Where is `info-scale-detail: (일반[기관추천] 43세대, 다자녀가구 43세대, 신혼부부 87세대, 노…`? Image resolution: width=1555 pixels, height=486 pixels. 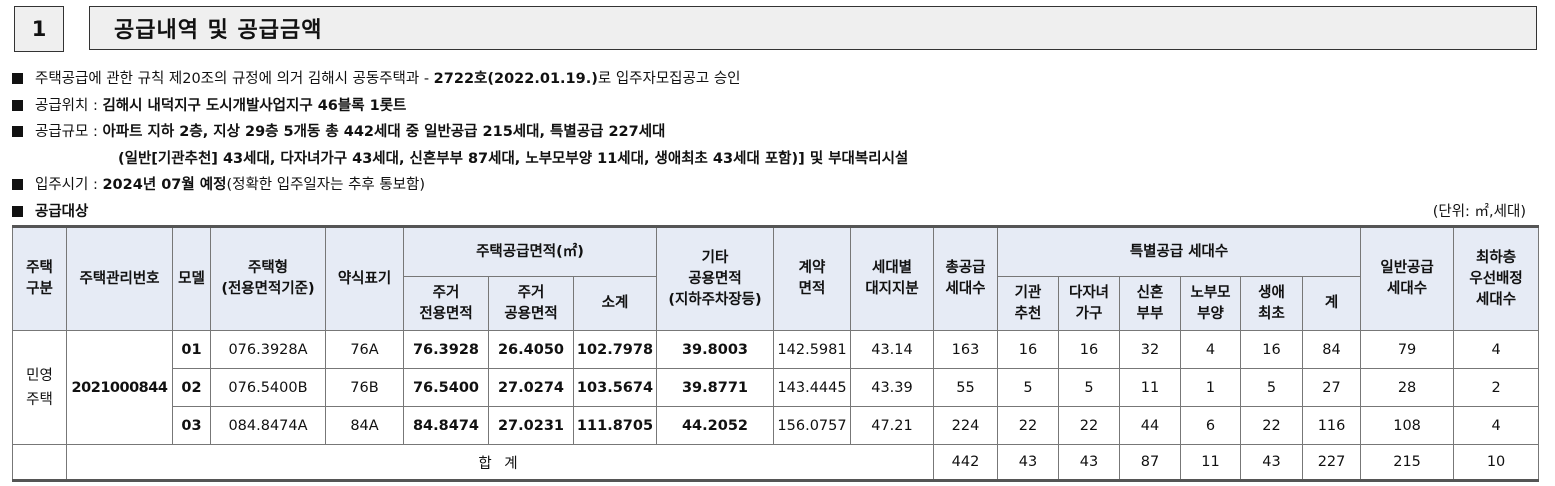
info-scale-detail: (일반[기관추천] 43세대, 다자녀가구 43세대, 신혼부부 87세대, 노… is located at coordinates (513, 158).